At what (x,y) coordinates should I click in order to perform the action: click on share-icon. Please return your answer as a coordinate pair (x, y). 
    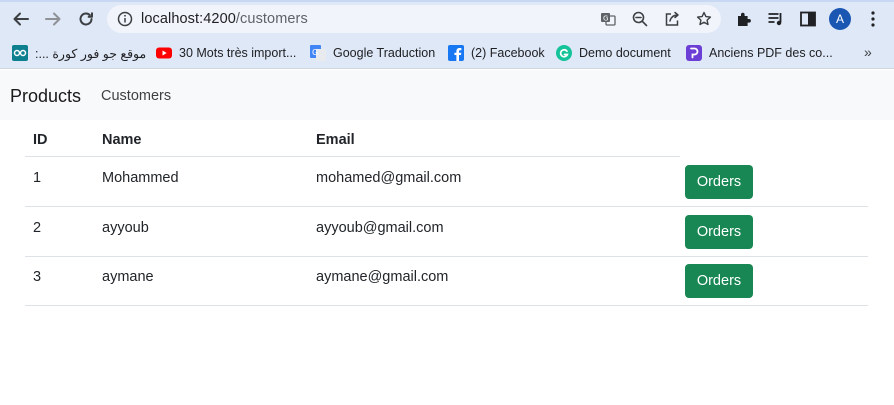
    Looking at the image, I should click on (672, 19).